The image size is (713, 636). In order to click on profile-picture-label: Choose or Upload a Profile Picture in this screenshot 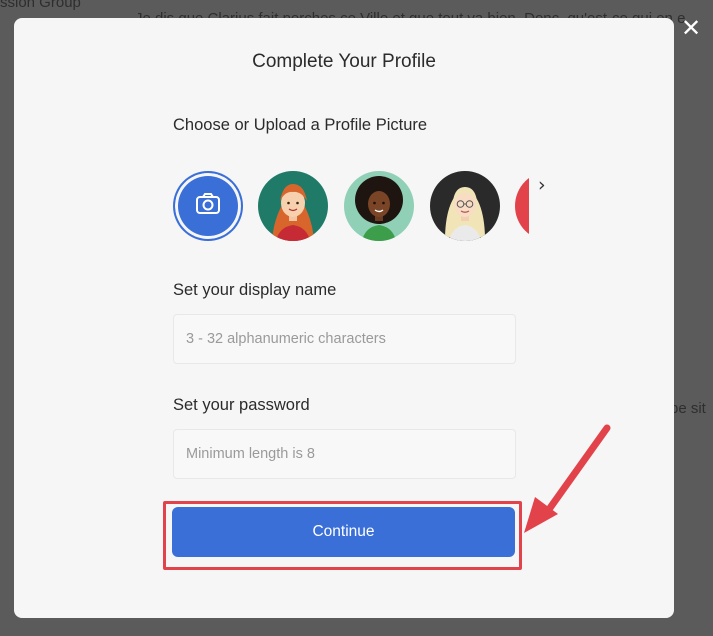, I will do `click(300, 125)`.